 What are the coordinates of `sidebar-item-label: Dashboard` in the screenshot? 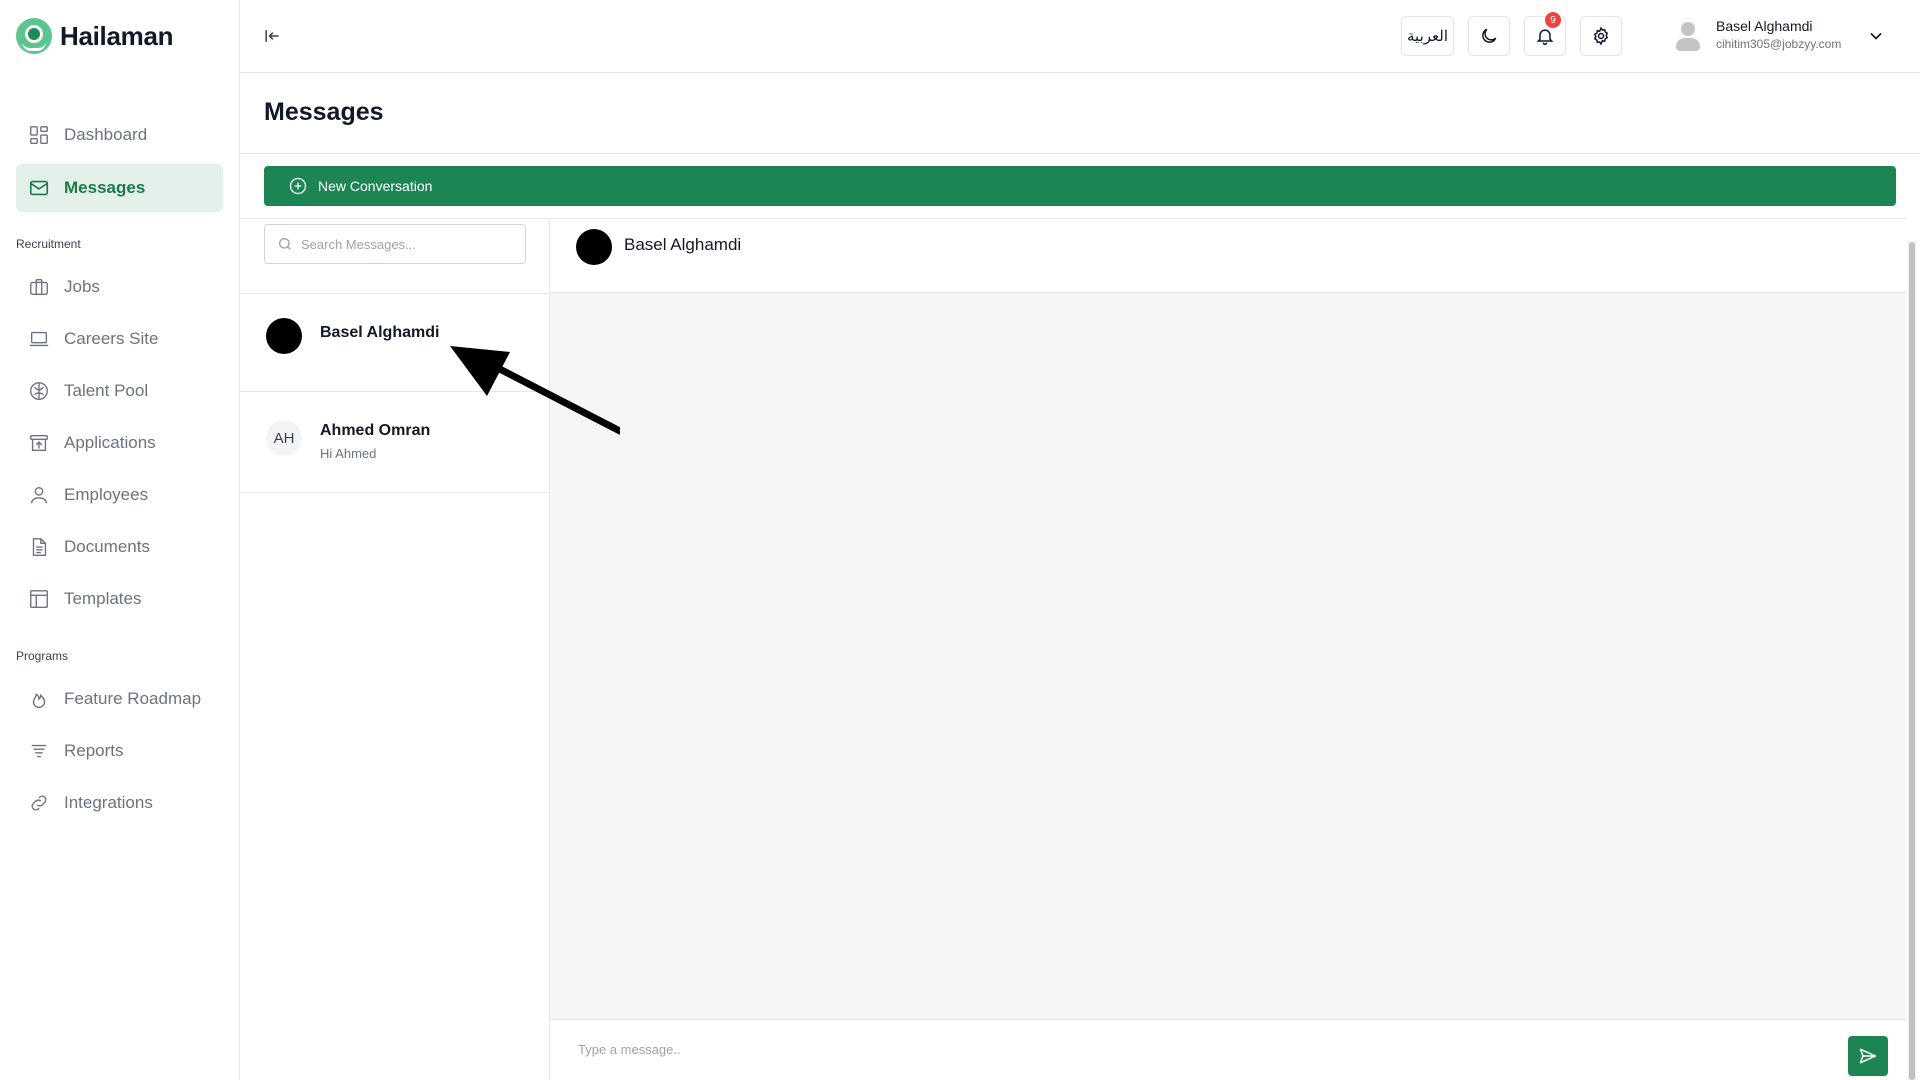 It's located at (106, 134).